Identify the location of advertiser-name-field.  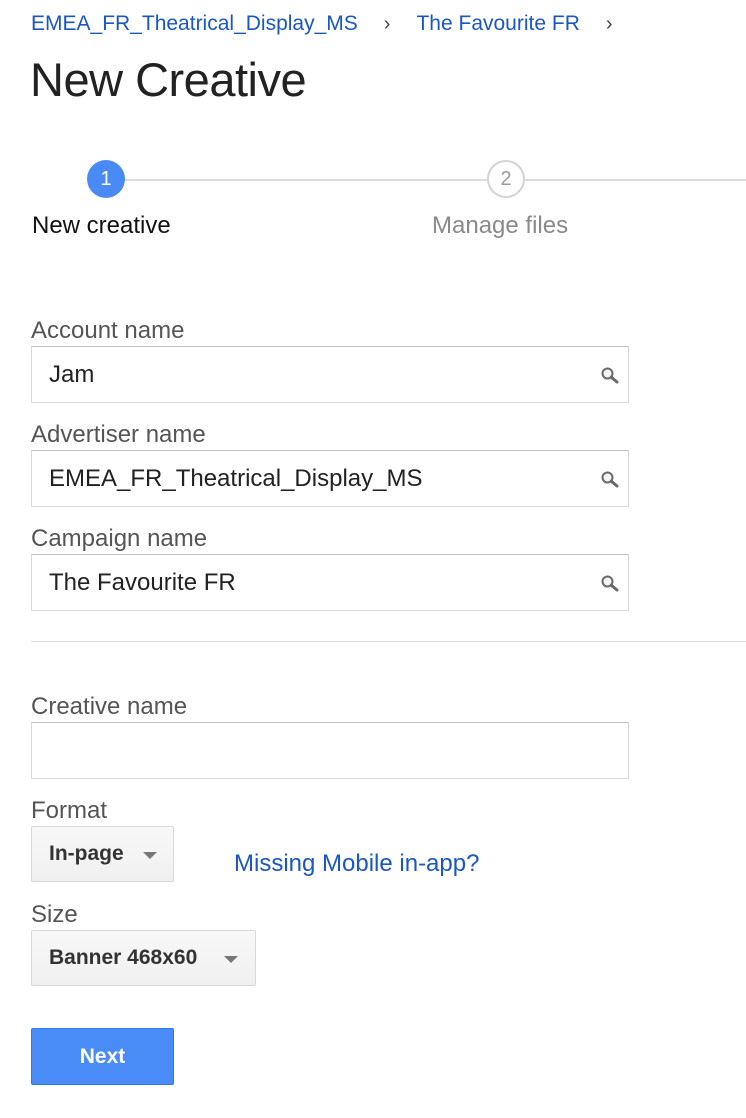
(330, 478).